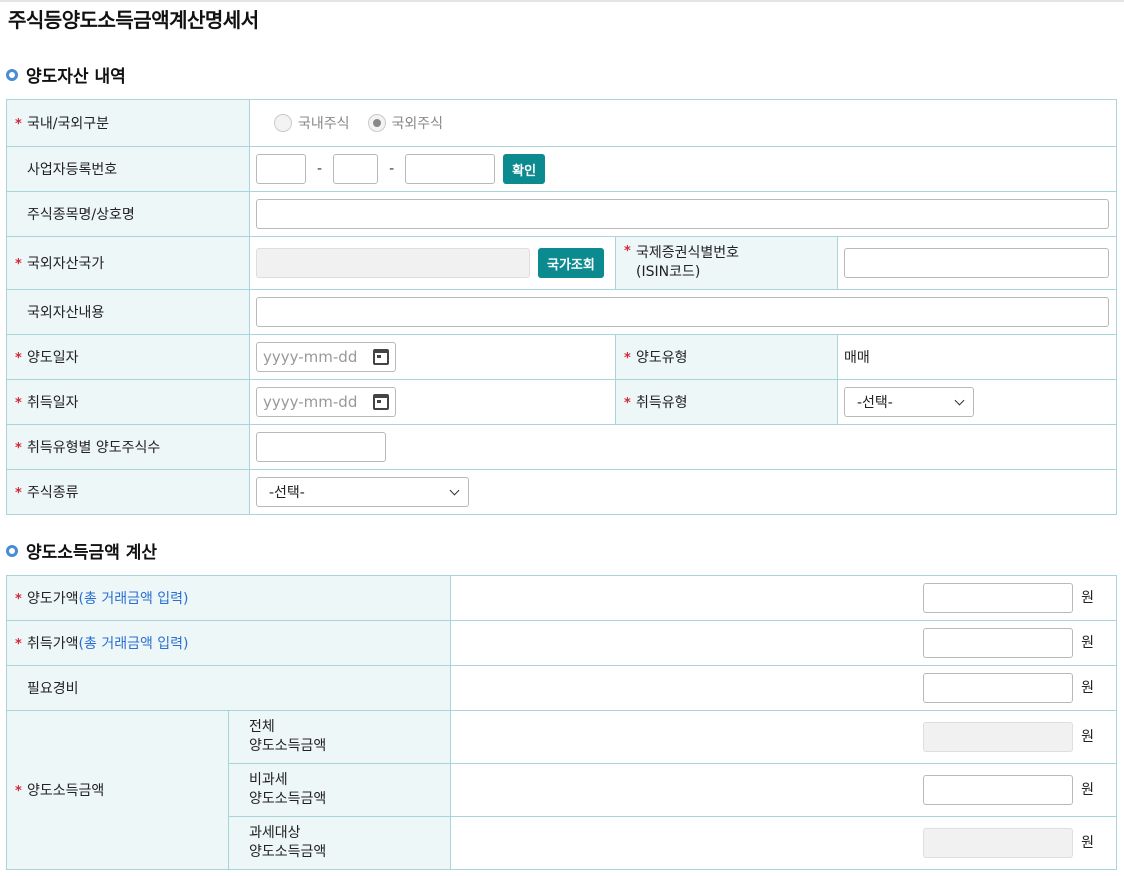  What do you see at coordinates (133, 20) in the screenshot?
I see `page-title: 주식등양도소득금액계산명세서` at bounding box center [133, 20].